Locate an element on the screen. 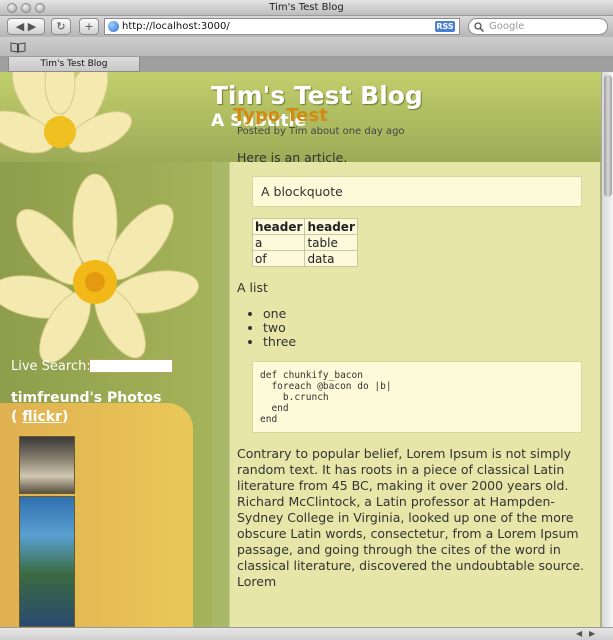 This screenshot has height=640, width=613. close-window-button is located at coordinates (12, 8).